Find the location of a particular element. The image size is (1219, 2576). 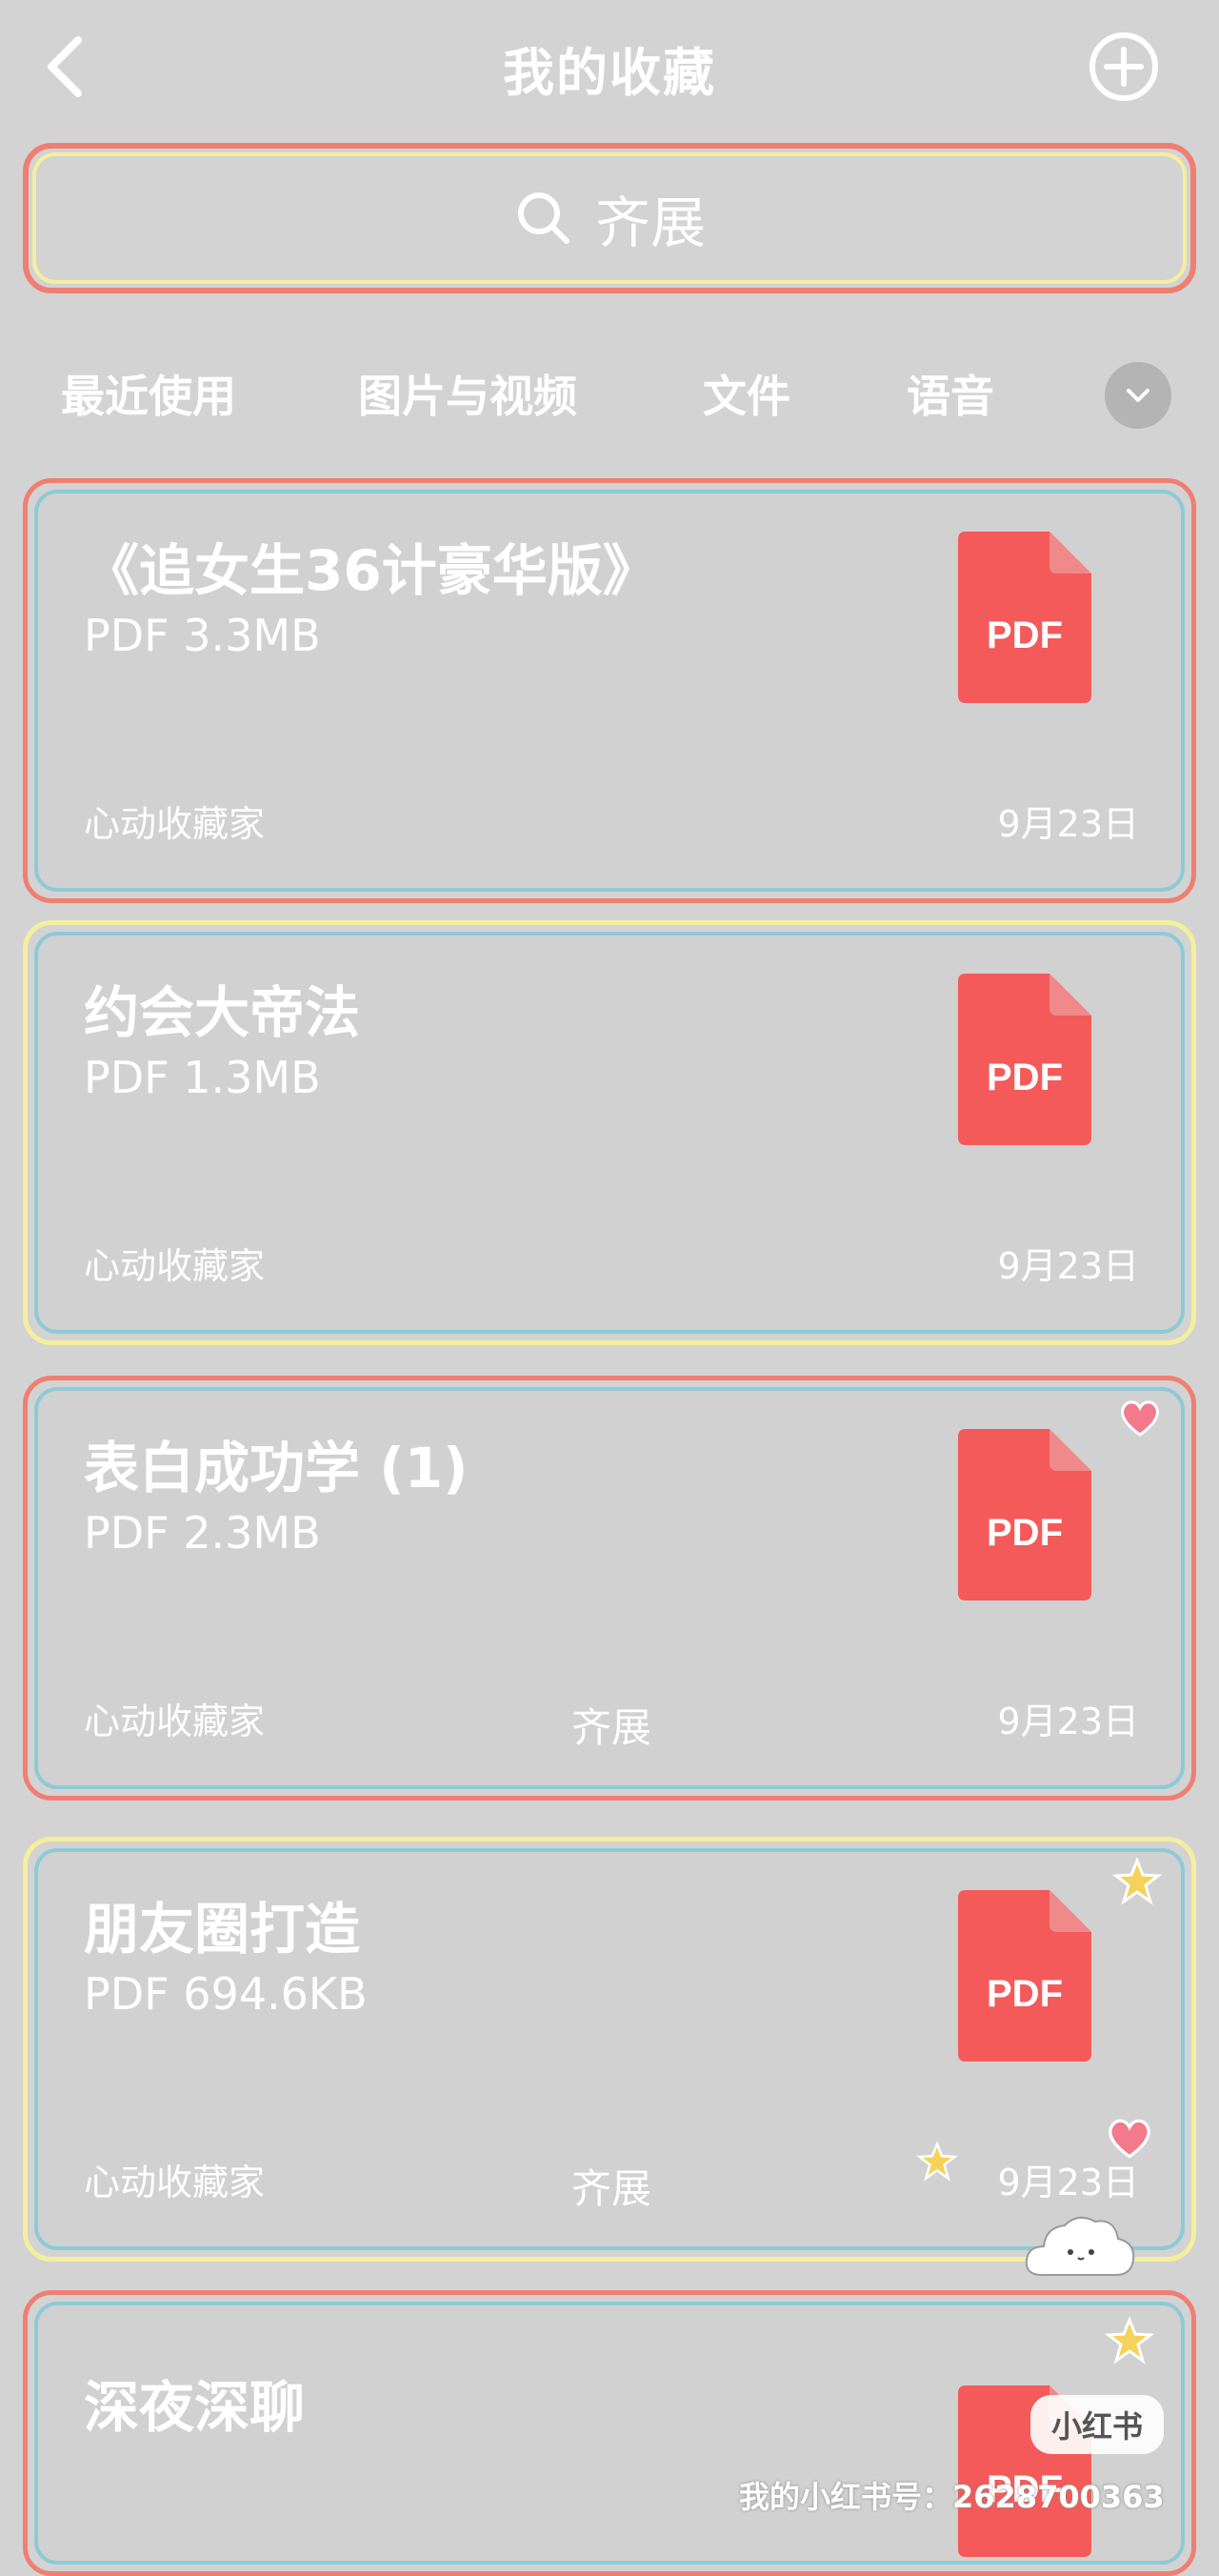

xiaohongshu-logo: 小红书 is located at coordinates (1097, 2424).